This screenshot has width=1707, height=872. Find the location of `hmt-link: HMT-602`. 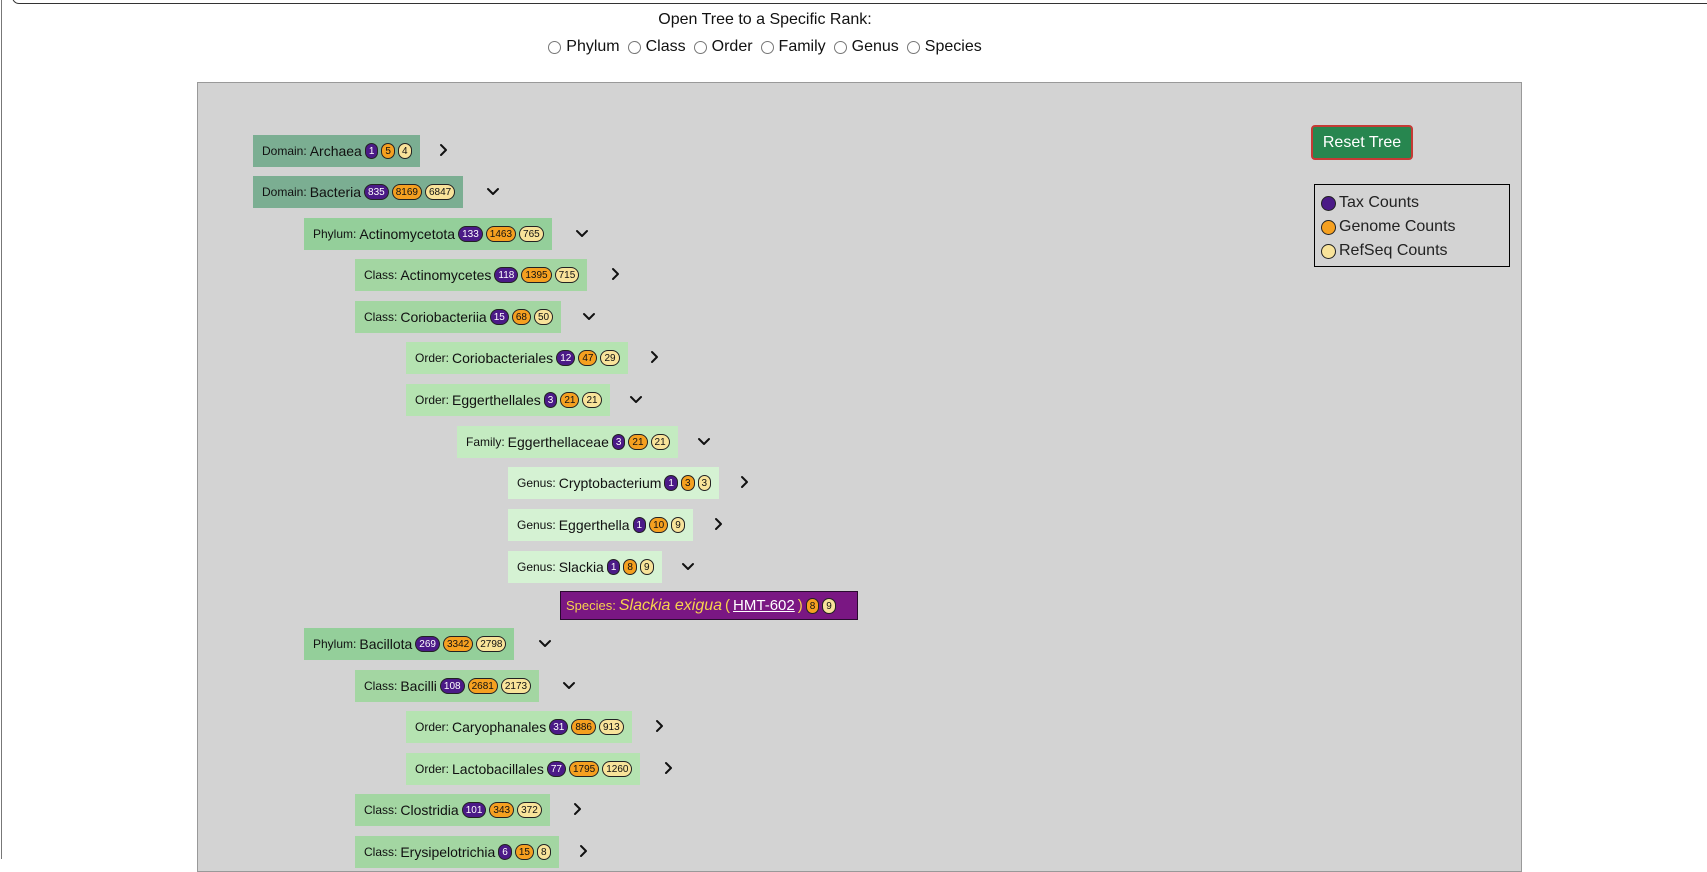

hmt-link: HMT-602 is located at coordinates (764, 605).